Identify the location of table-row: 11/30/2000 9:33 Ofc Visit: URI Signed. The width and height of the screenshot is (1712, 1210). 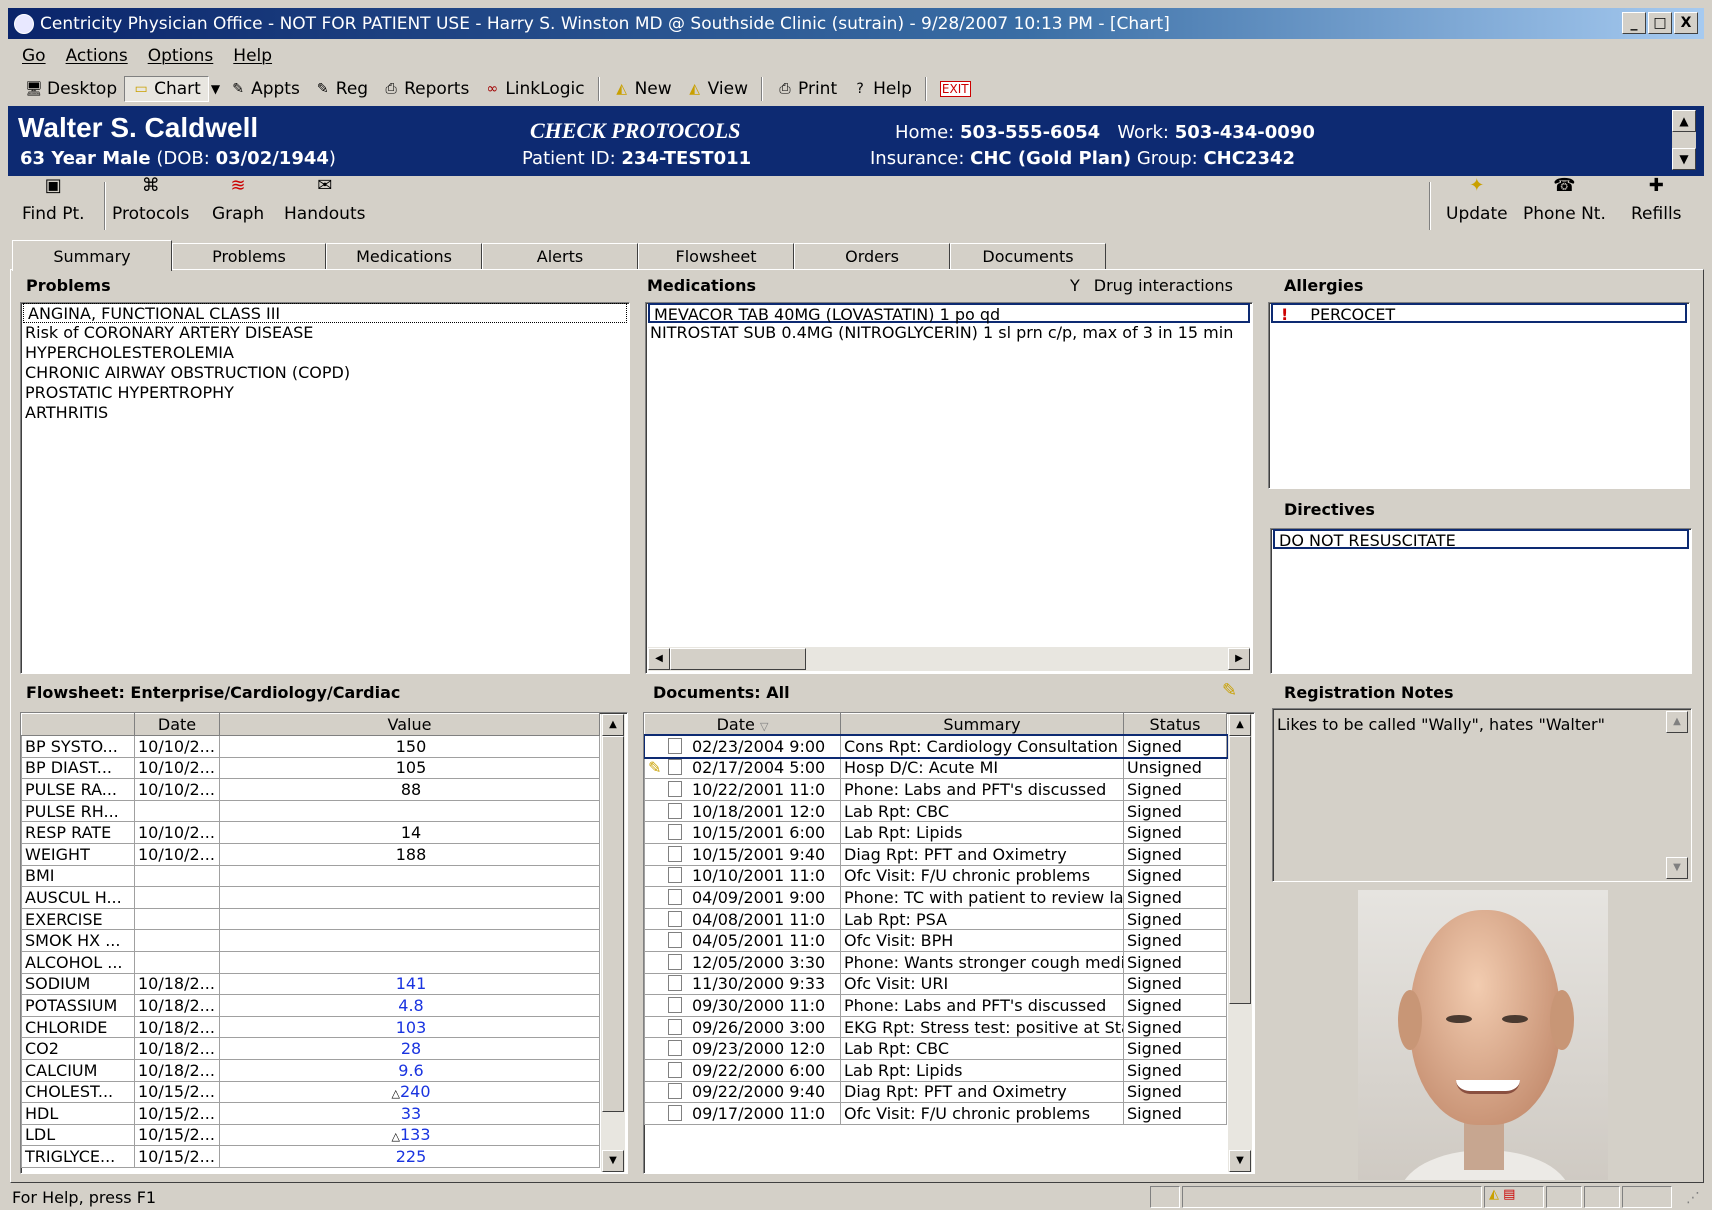
(935, 984).